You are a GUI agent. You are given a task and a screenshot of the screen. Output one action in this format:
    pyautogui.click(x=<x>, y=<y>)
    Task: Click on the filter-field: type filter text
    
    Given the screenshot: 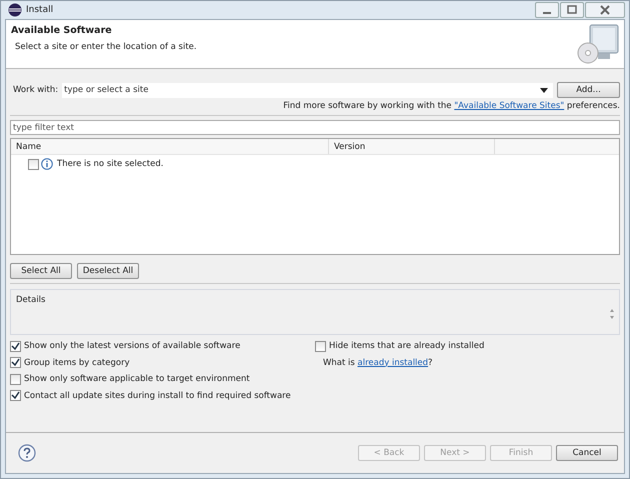 What is the action you would take?
    pyautogui.click(x=315, y=127)
    